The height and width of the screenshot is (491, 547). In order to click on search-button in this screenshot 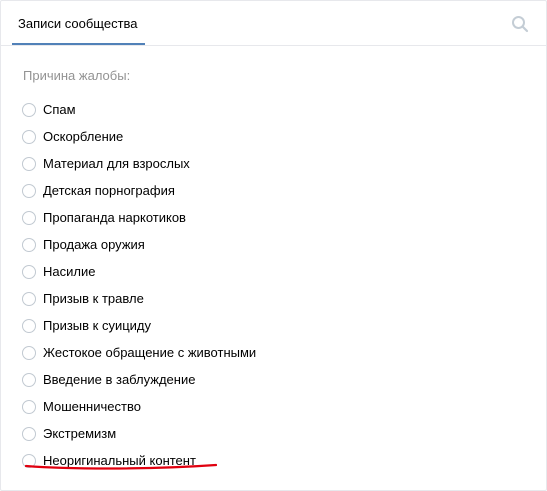, I will do `click(520, 24)`.